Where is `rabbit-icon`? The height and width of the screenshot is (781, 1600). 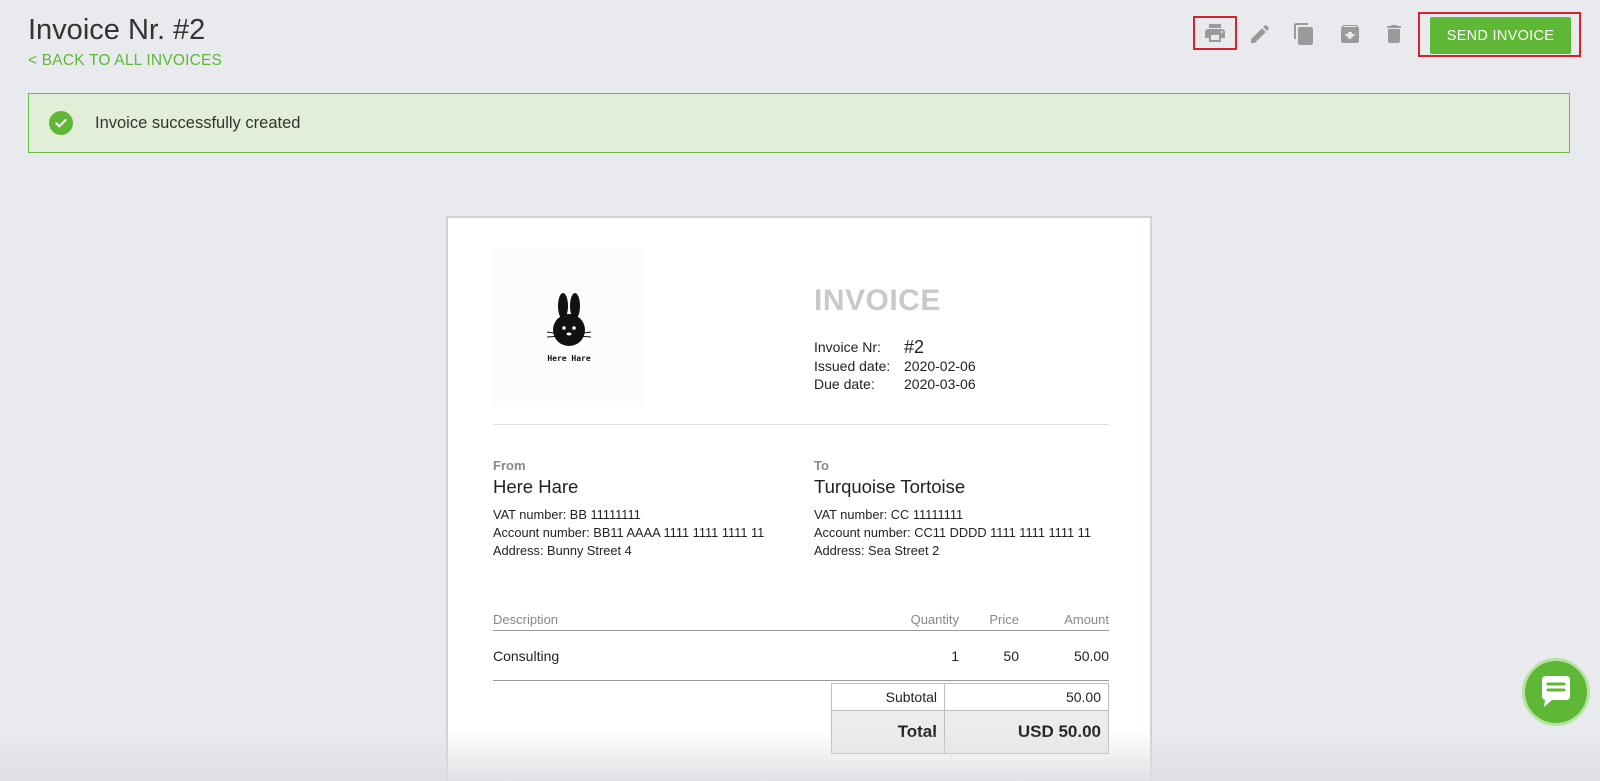 rabbit-icon is located at coordinates (569, 319).